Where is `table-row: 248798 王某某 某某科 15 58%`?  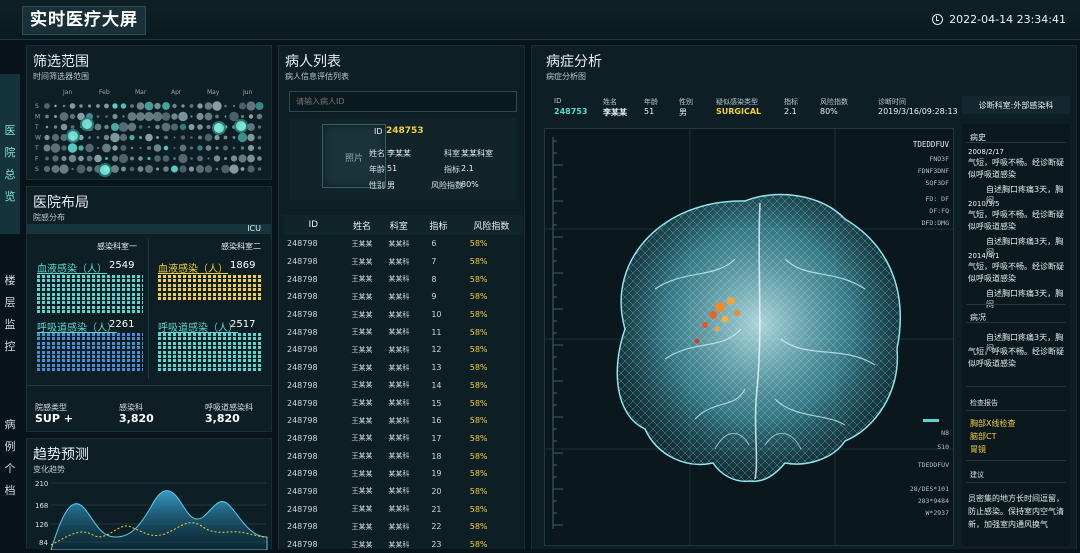
table-row: 248798 王某某 某某科 15 58% is located at coordinates (403, 403).